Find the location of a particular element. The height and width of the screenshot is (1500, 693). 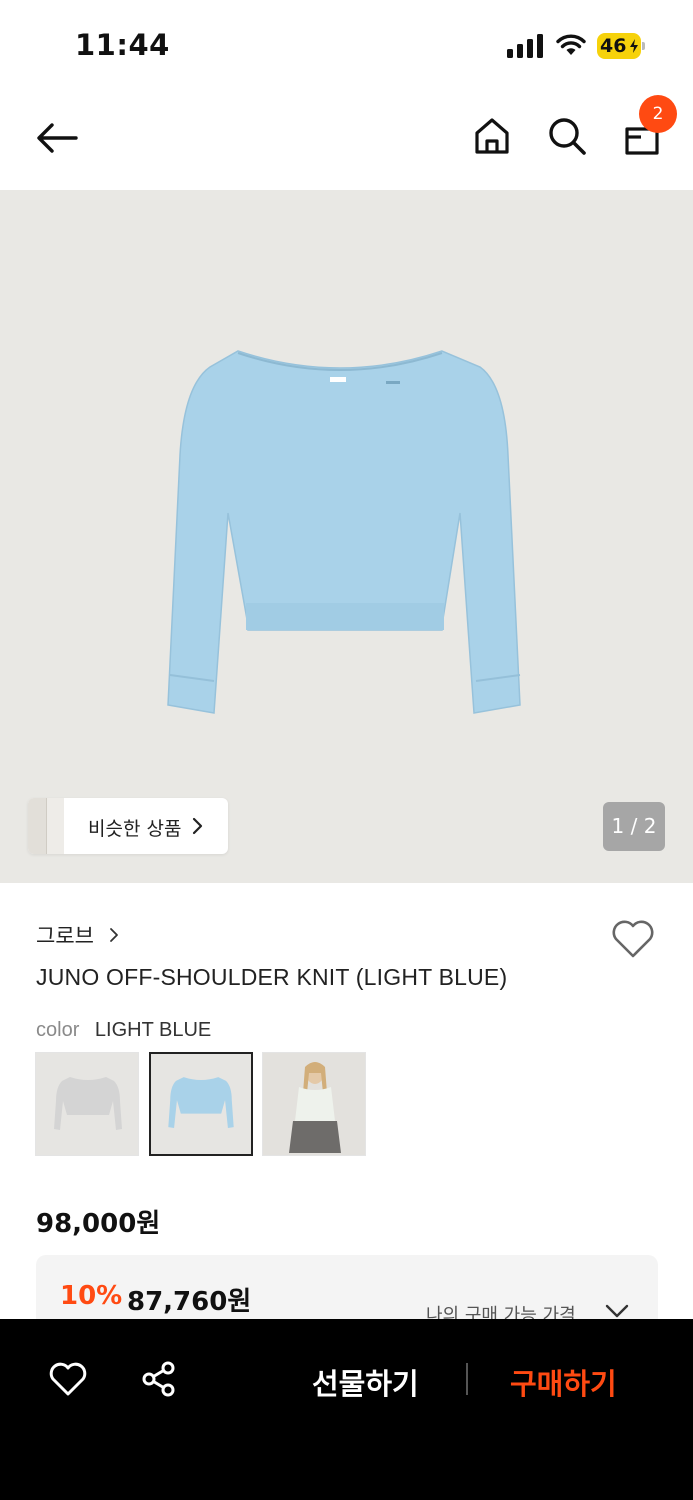

color-swatch-grey is located at coordinates (87, 1104).